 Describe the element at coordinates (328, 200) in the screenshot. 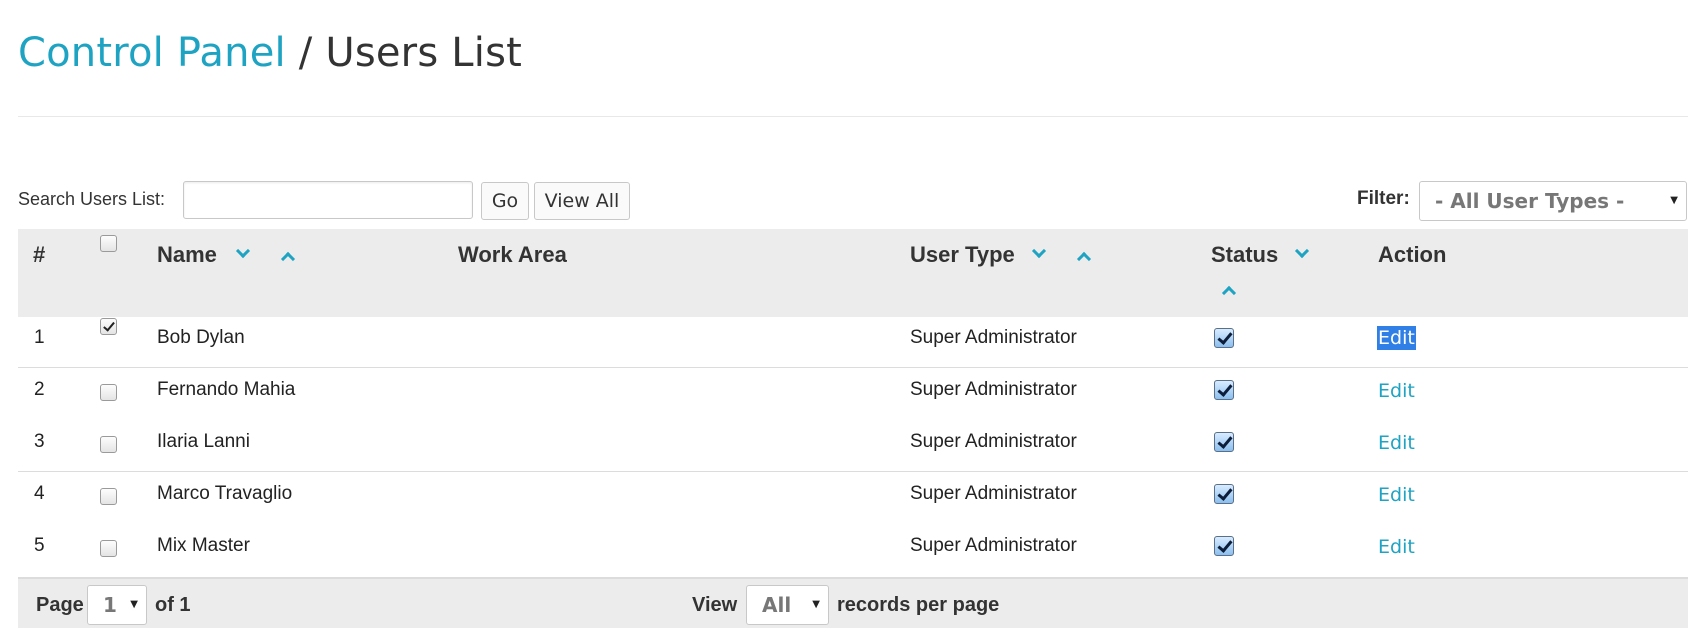

I see `search-input` at that location.